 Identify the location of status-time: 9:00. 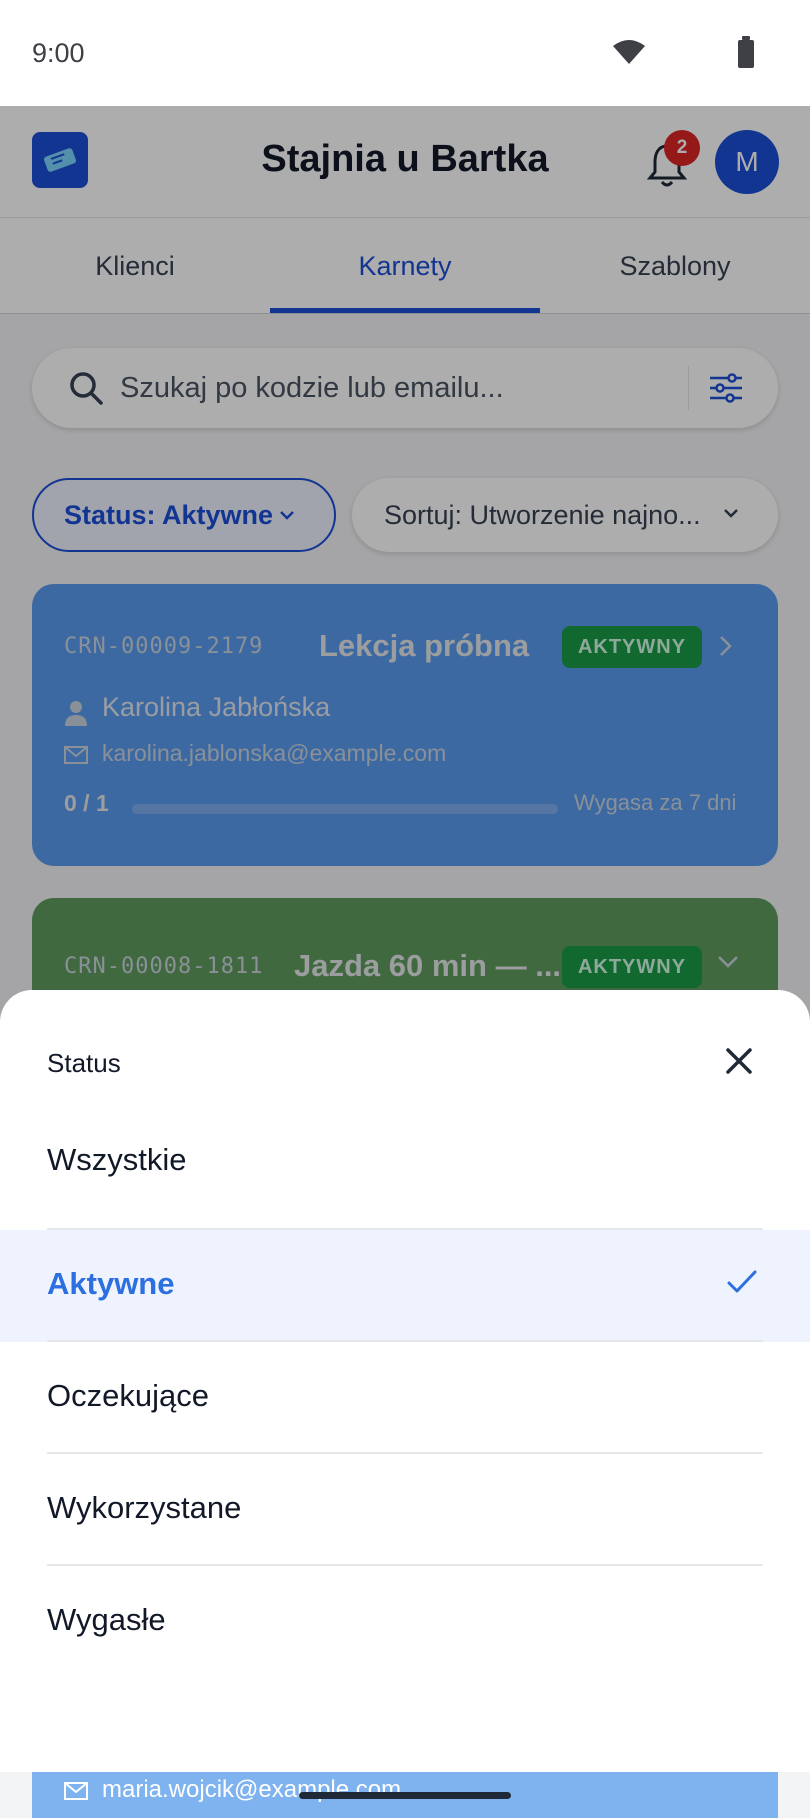
(58, 53).